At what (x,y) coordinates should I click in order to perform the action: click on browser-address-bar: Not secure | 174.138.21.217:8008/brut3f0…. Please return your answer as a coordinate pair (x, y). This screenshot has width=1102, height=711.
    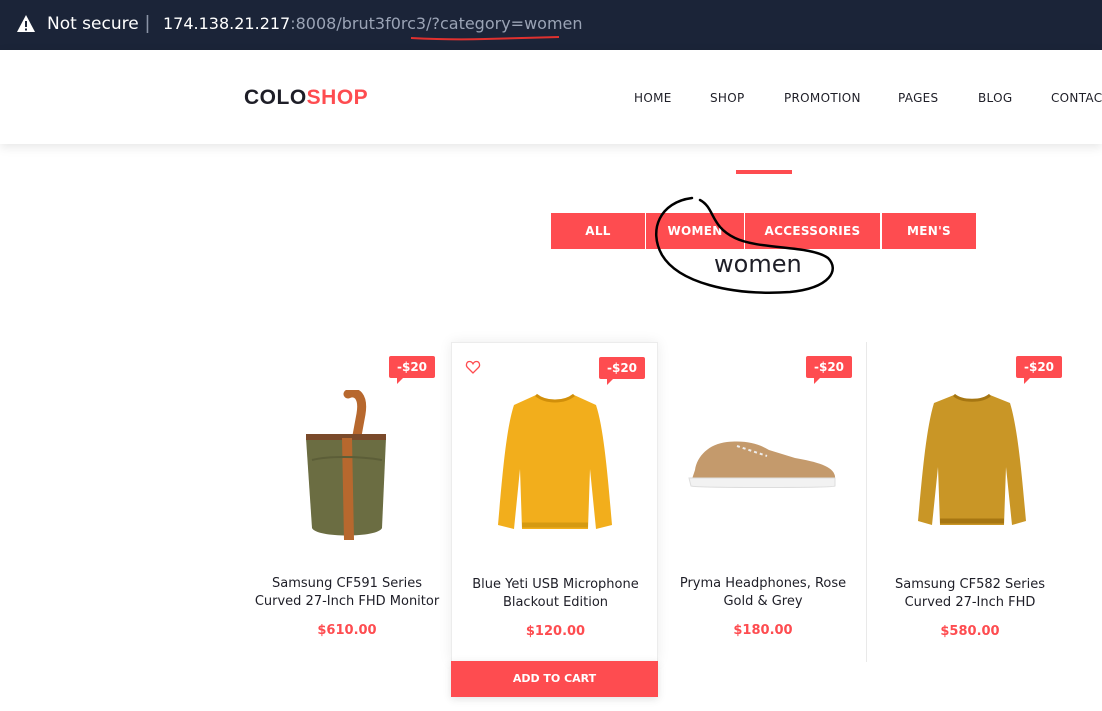
    Looking at the image, I should click on (551, 25).